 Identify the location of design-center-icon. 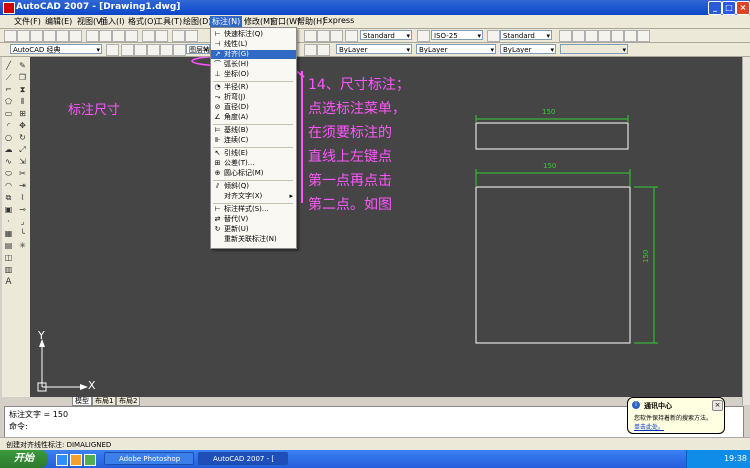
(323, 36).